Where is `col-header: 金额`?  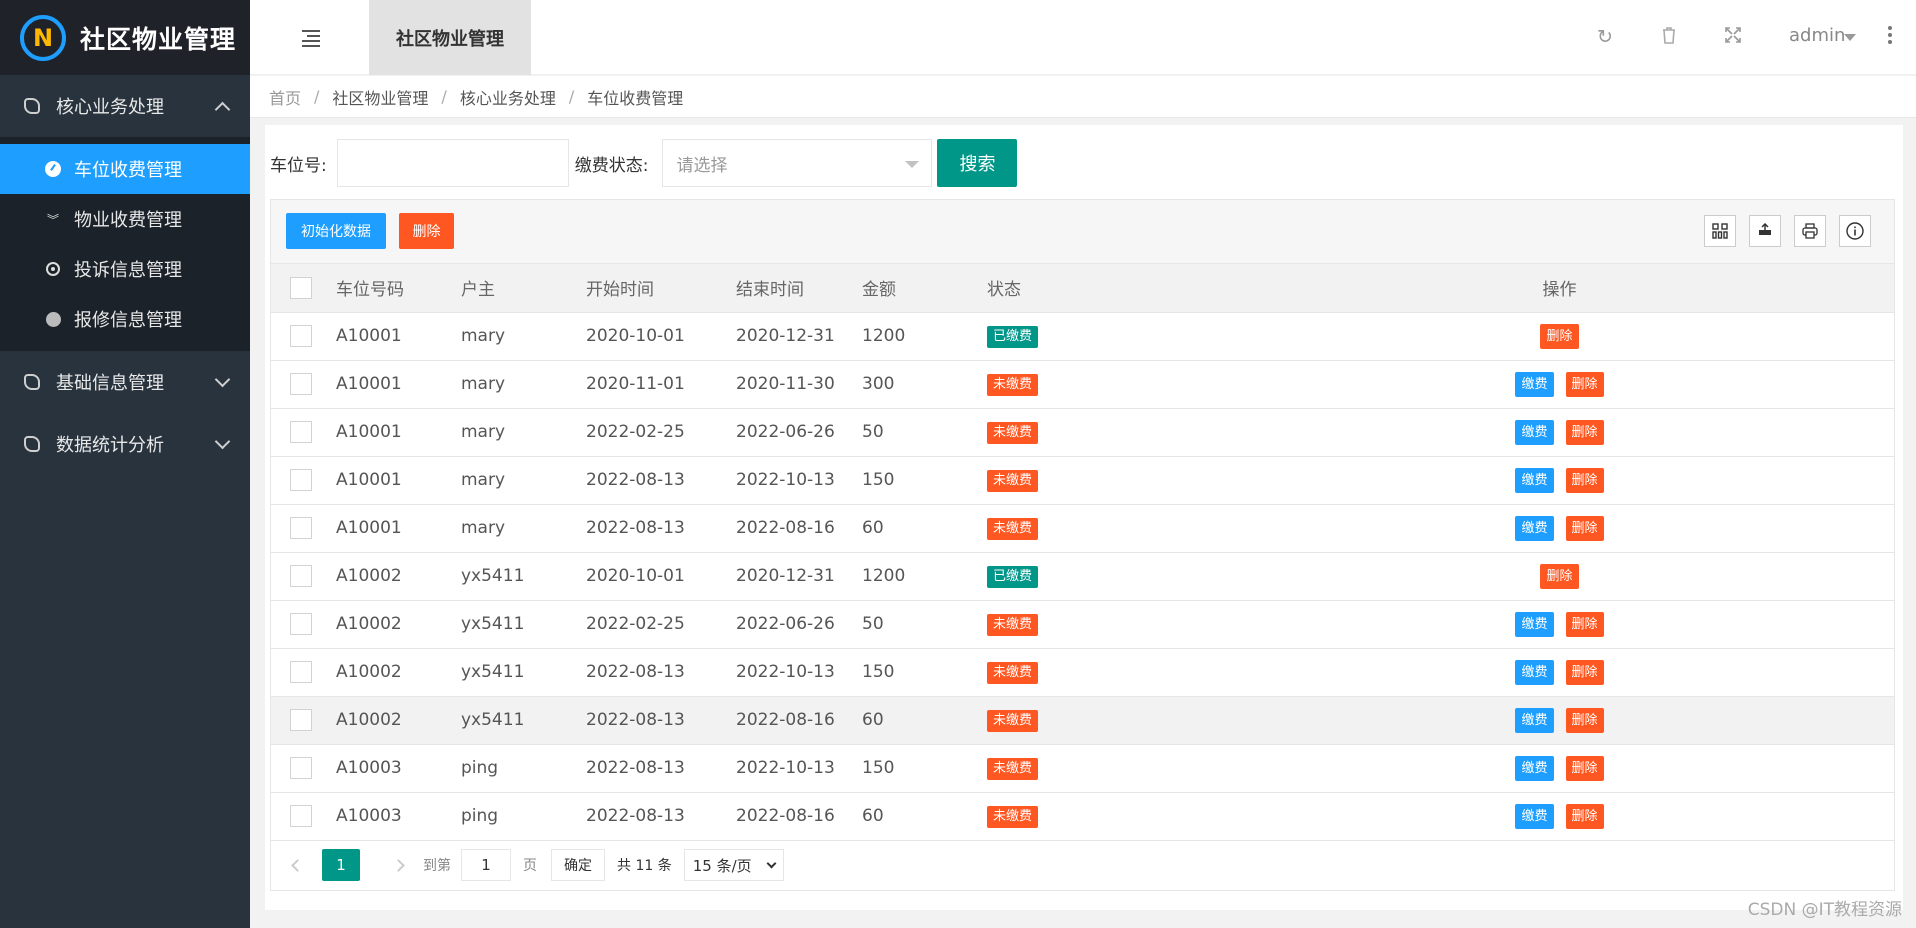
col-header: 金额 is located at coordinates (924, 288).